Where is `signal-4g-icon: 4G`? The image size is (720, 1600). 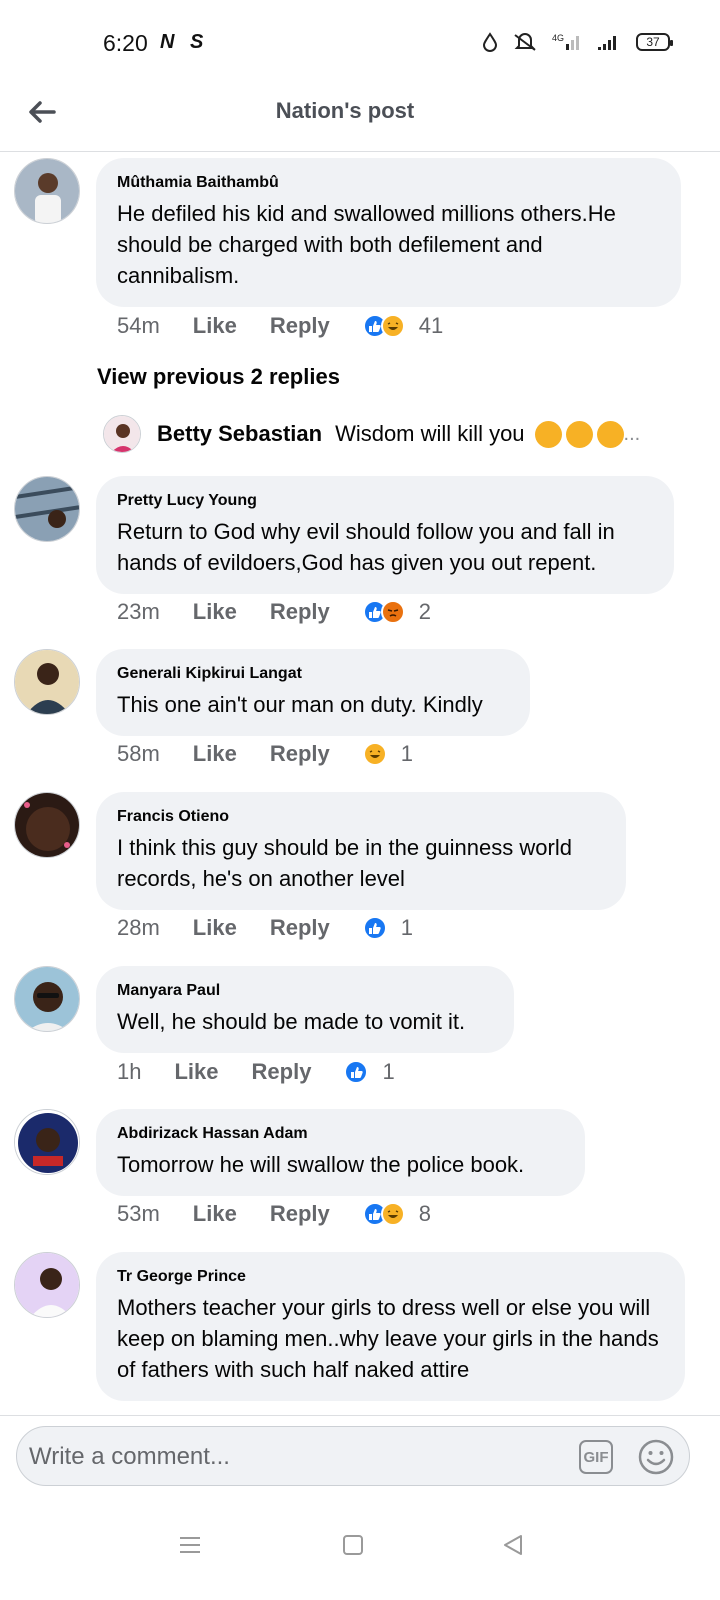 signal-4g-icon: 4G is located at coordinates (565, 41).